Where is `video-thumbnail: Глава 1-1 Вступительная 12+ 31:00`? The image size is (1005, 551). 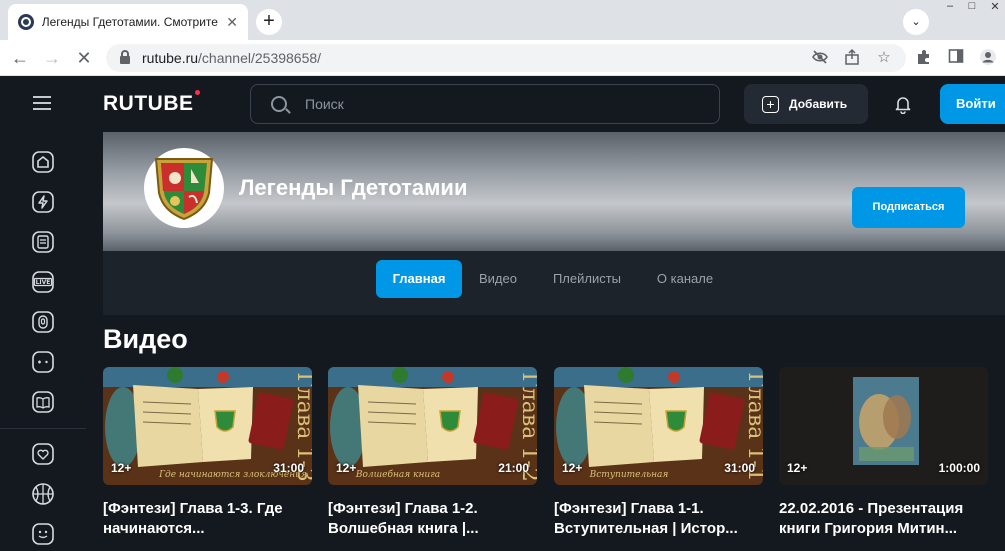 video-thumbnail: Глава 1-1 Вступительная 12+ 31:00 is located at coordinates (658, 426).